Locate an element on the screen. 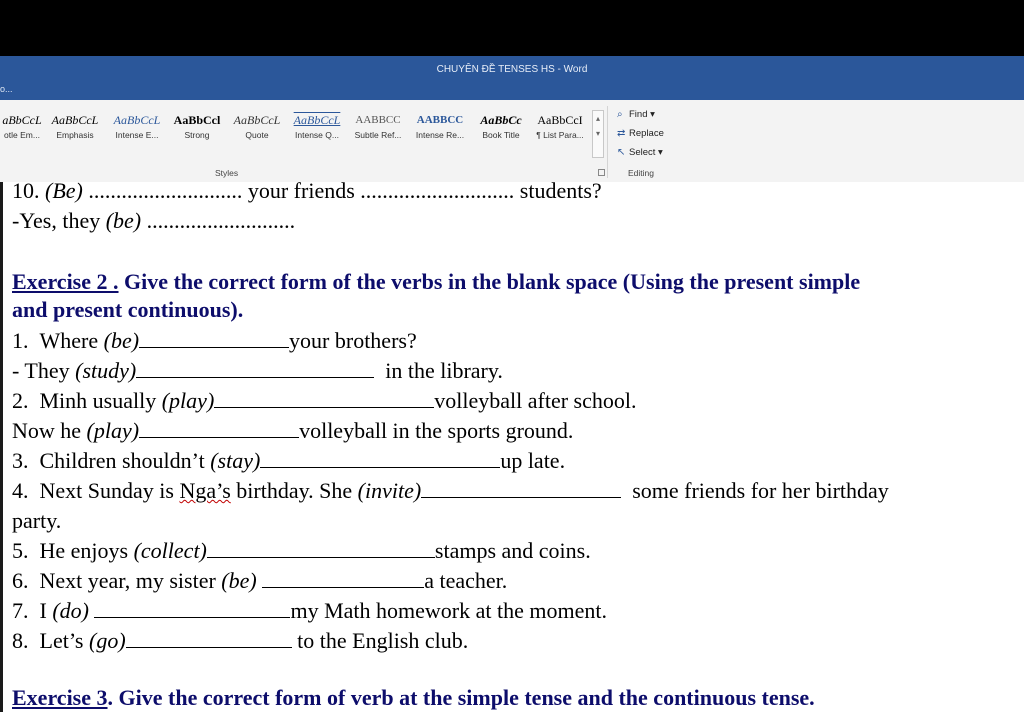 This screenshot has width=1024, height=712. verb-hint: (go) is located at coordinates (107, 640).